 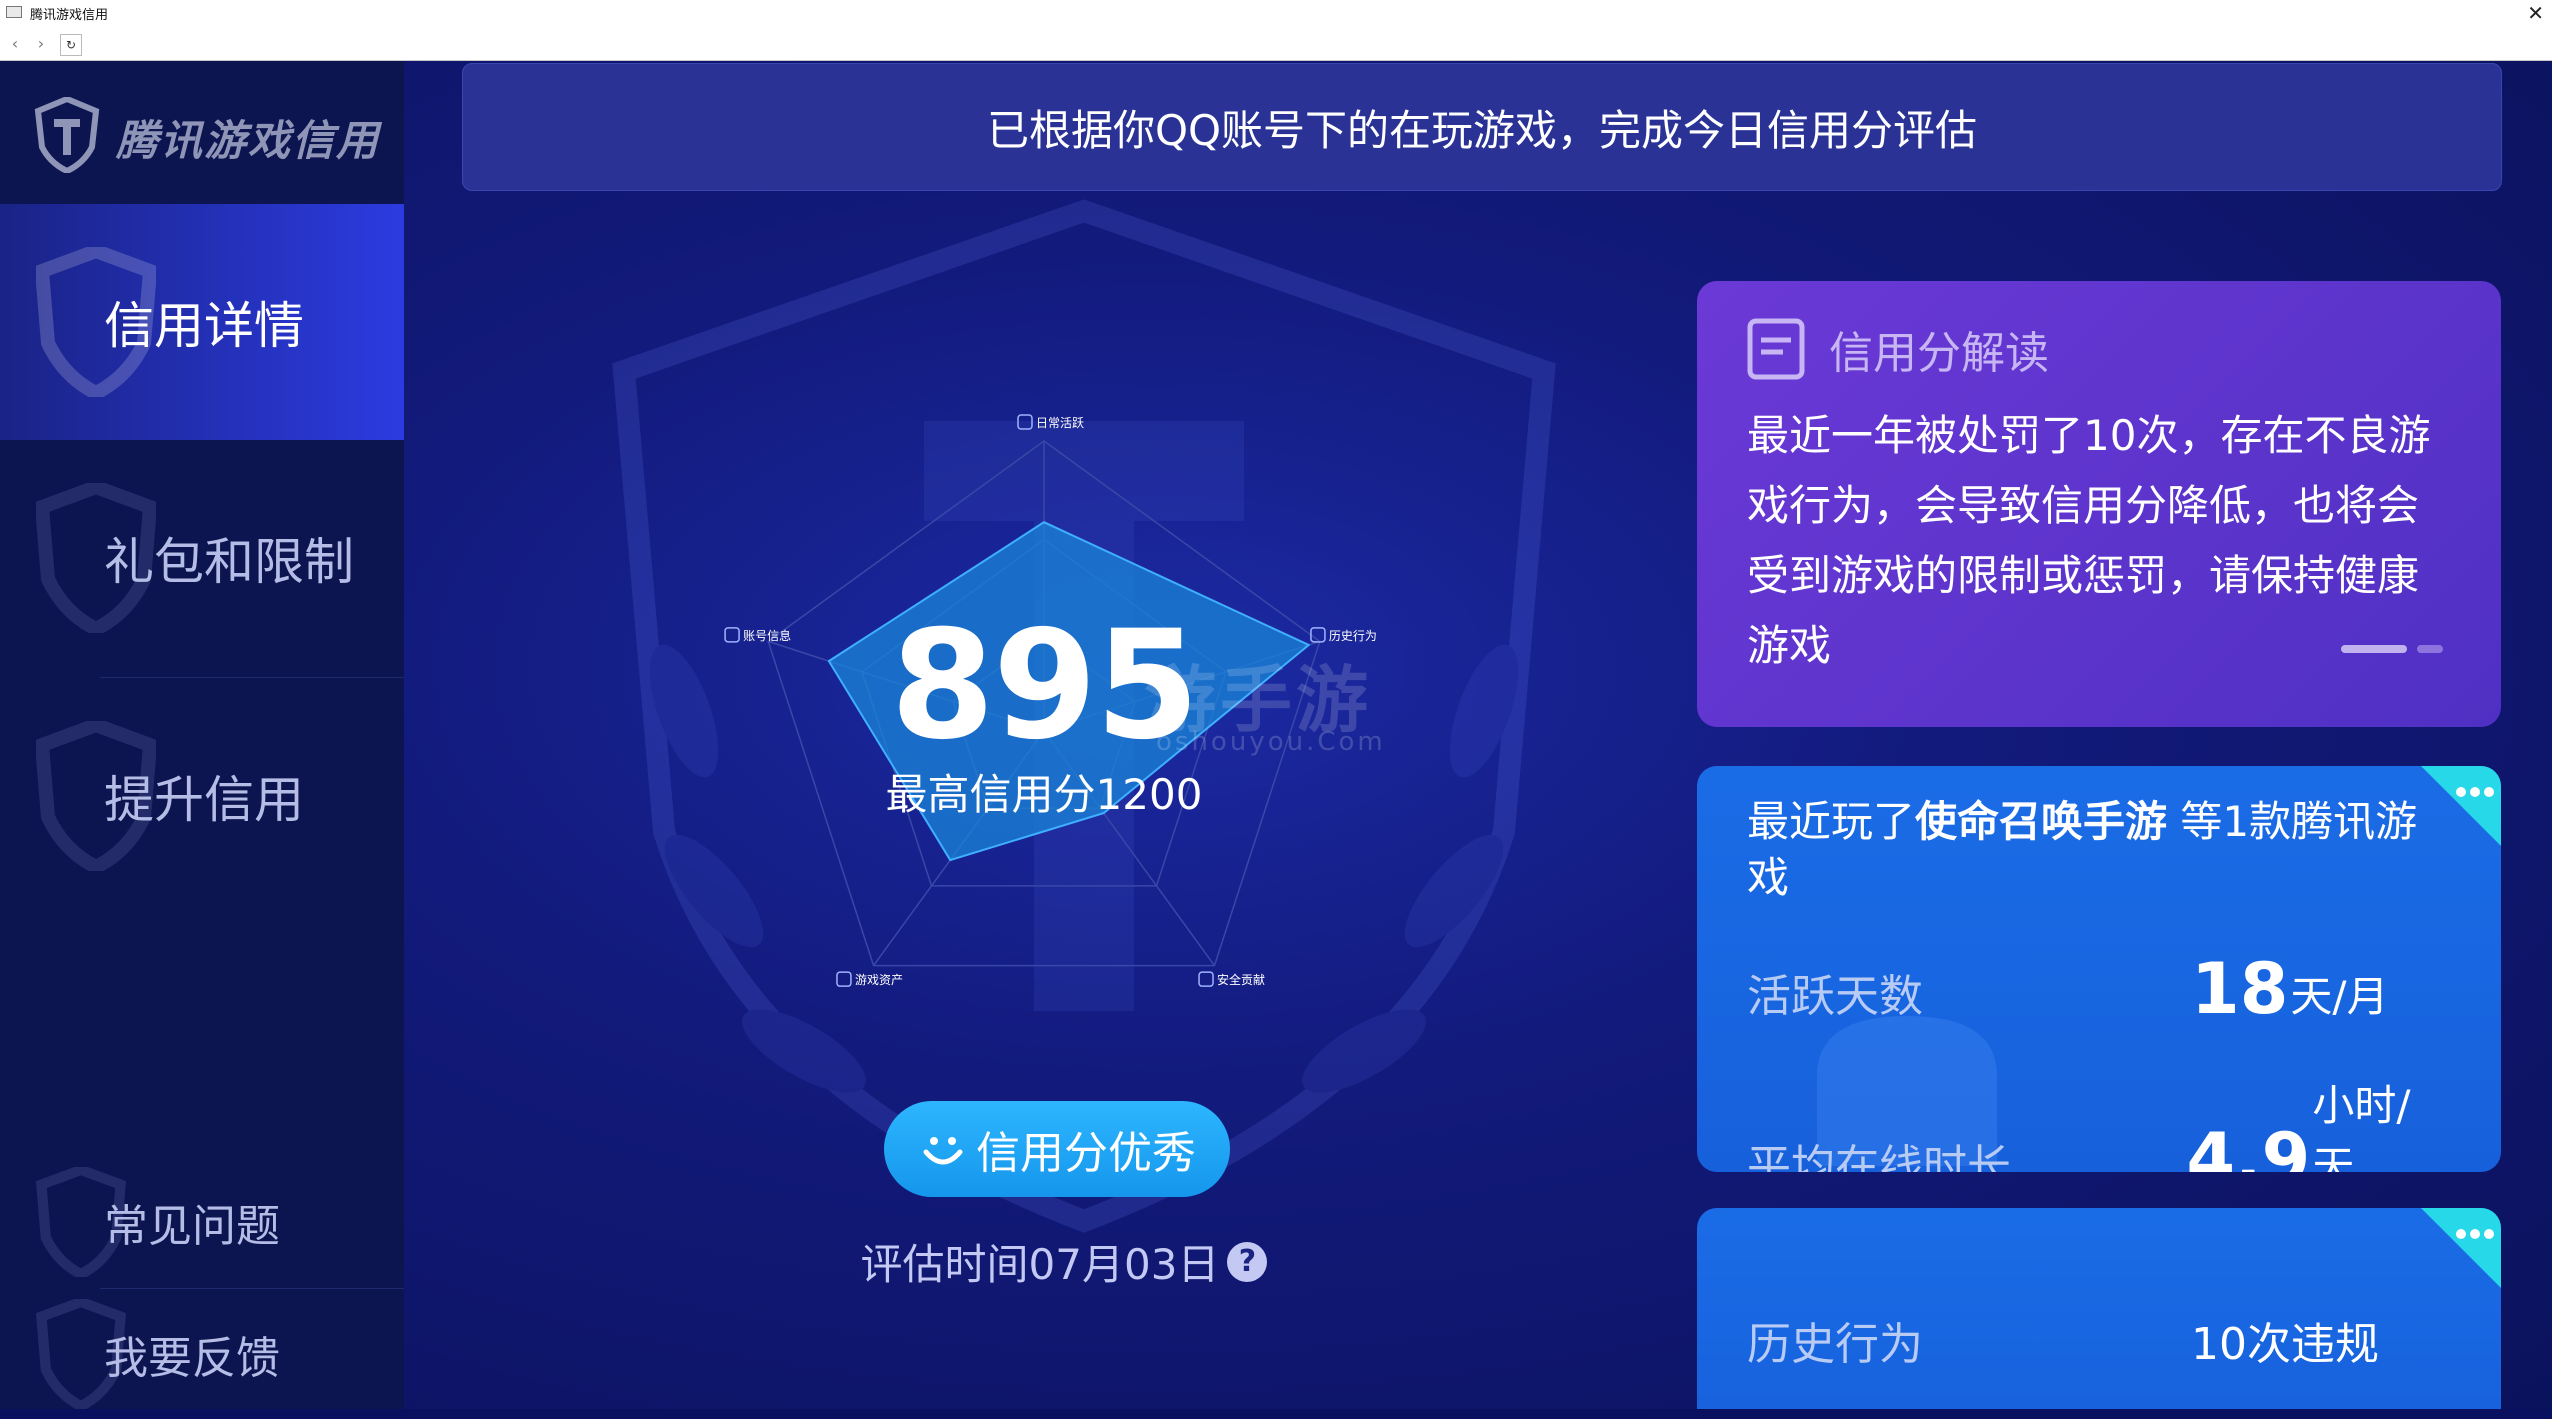 I want to click on history-behavior-card: 历史行为 10次违规, so click(x=2099, y=1308).